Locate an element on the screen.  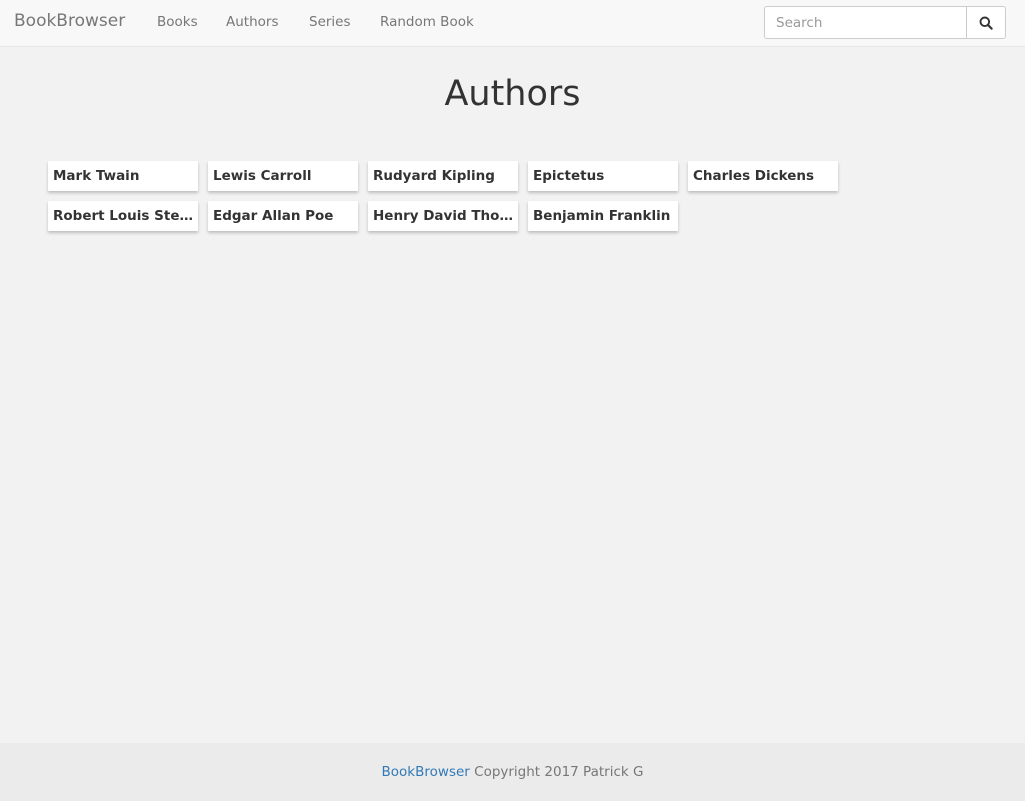
footer-copyright: Copyright 2017 Patrick G is located at coordinates (559, 772).